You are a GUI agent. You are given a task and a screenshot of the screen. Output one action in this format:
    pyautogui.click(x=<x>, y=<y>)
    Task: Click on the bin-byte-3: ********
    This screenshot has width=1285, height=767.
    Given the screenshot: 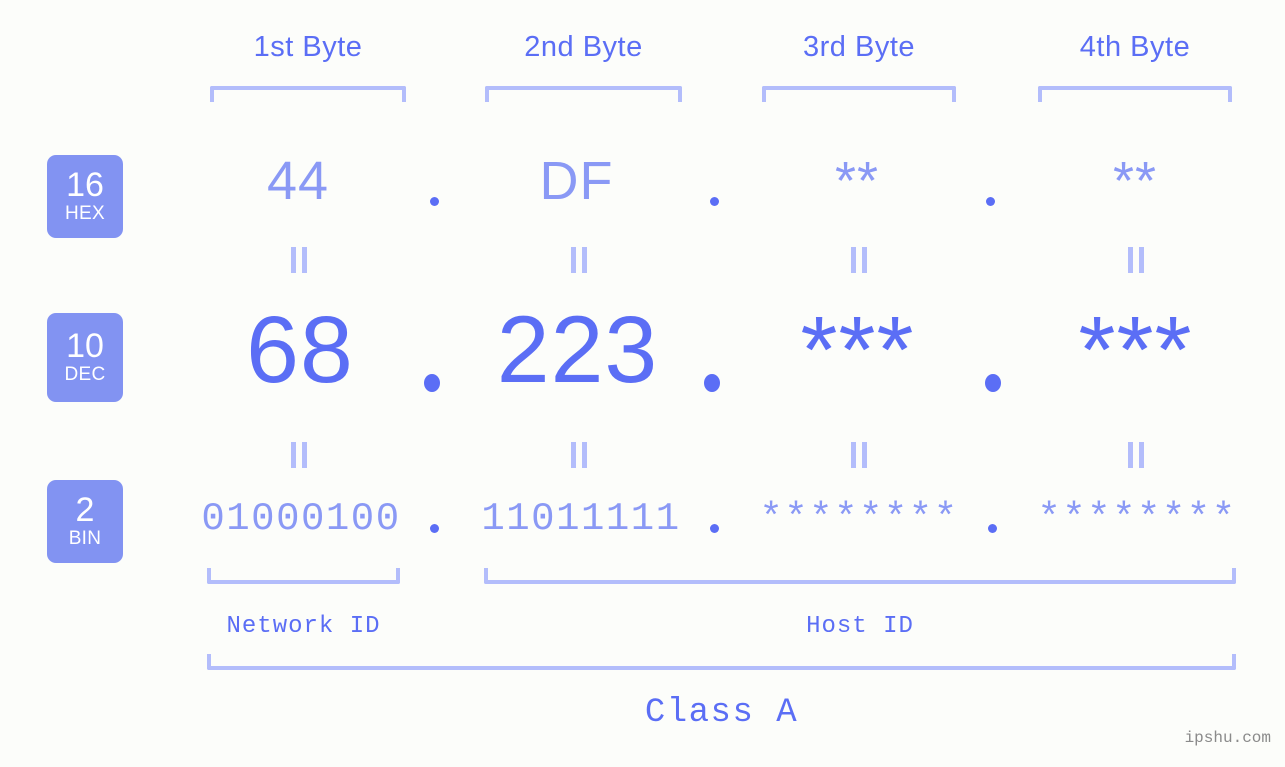 What is the action you would take?
    pyautogui.click(x=859, y=519)
    